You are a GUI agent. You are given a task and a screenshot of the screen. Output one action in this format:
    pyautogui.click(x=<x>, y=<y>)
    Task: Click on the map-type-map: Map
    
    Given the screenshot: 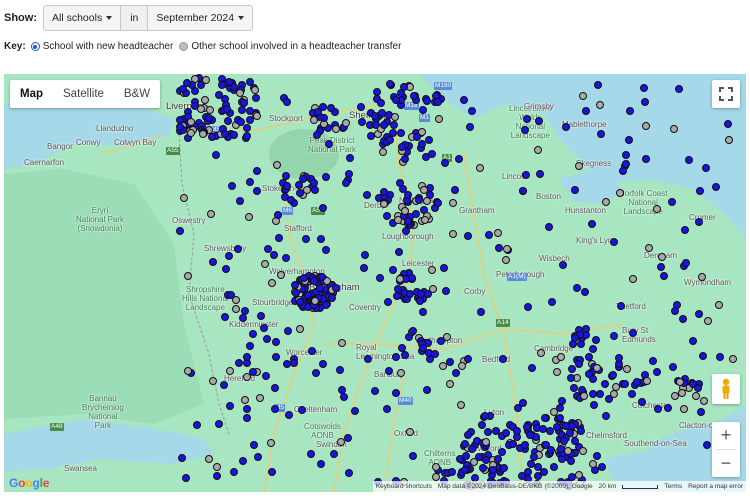 What is the action you would take?
    pyautogui.click(x=31, y=94)
    